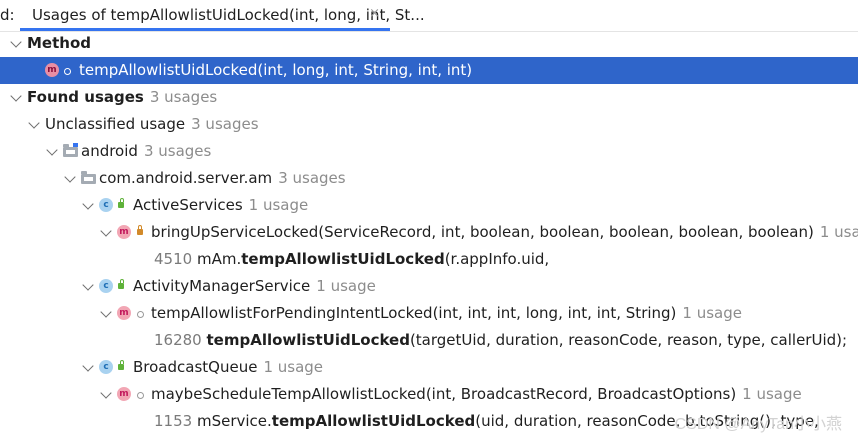 This screenshot has height=444, width=858. What do you see at coordinates (85, 97) in the screenshot?
I see `found-usages-label: Found usages` at bounding box center [85, 97].